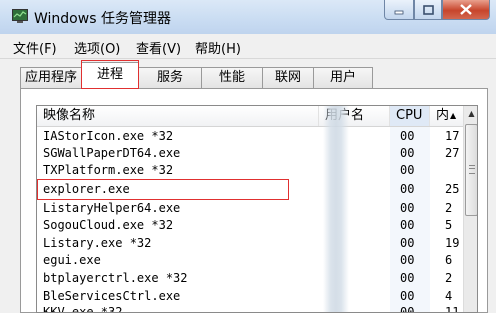 This screenshot has width=496, height=313. Describe the element at coordinates (248, 46) in the screenshot. I see `menu-bar: 文件(F) 选项(O) 查看(V) 帮助(H)` at that location.